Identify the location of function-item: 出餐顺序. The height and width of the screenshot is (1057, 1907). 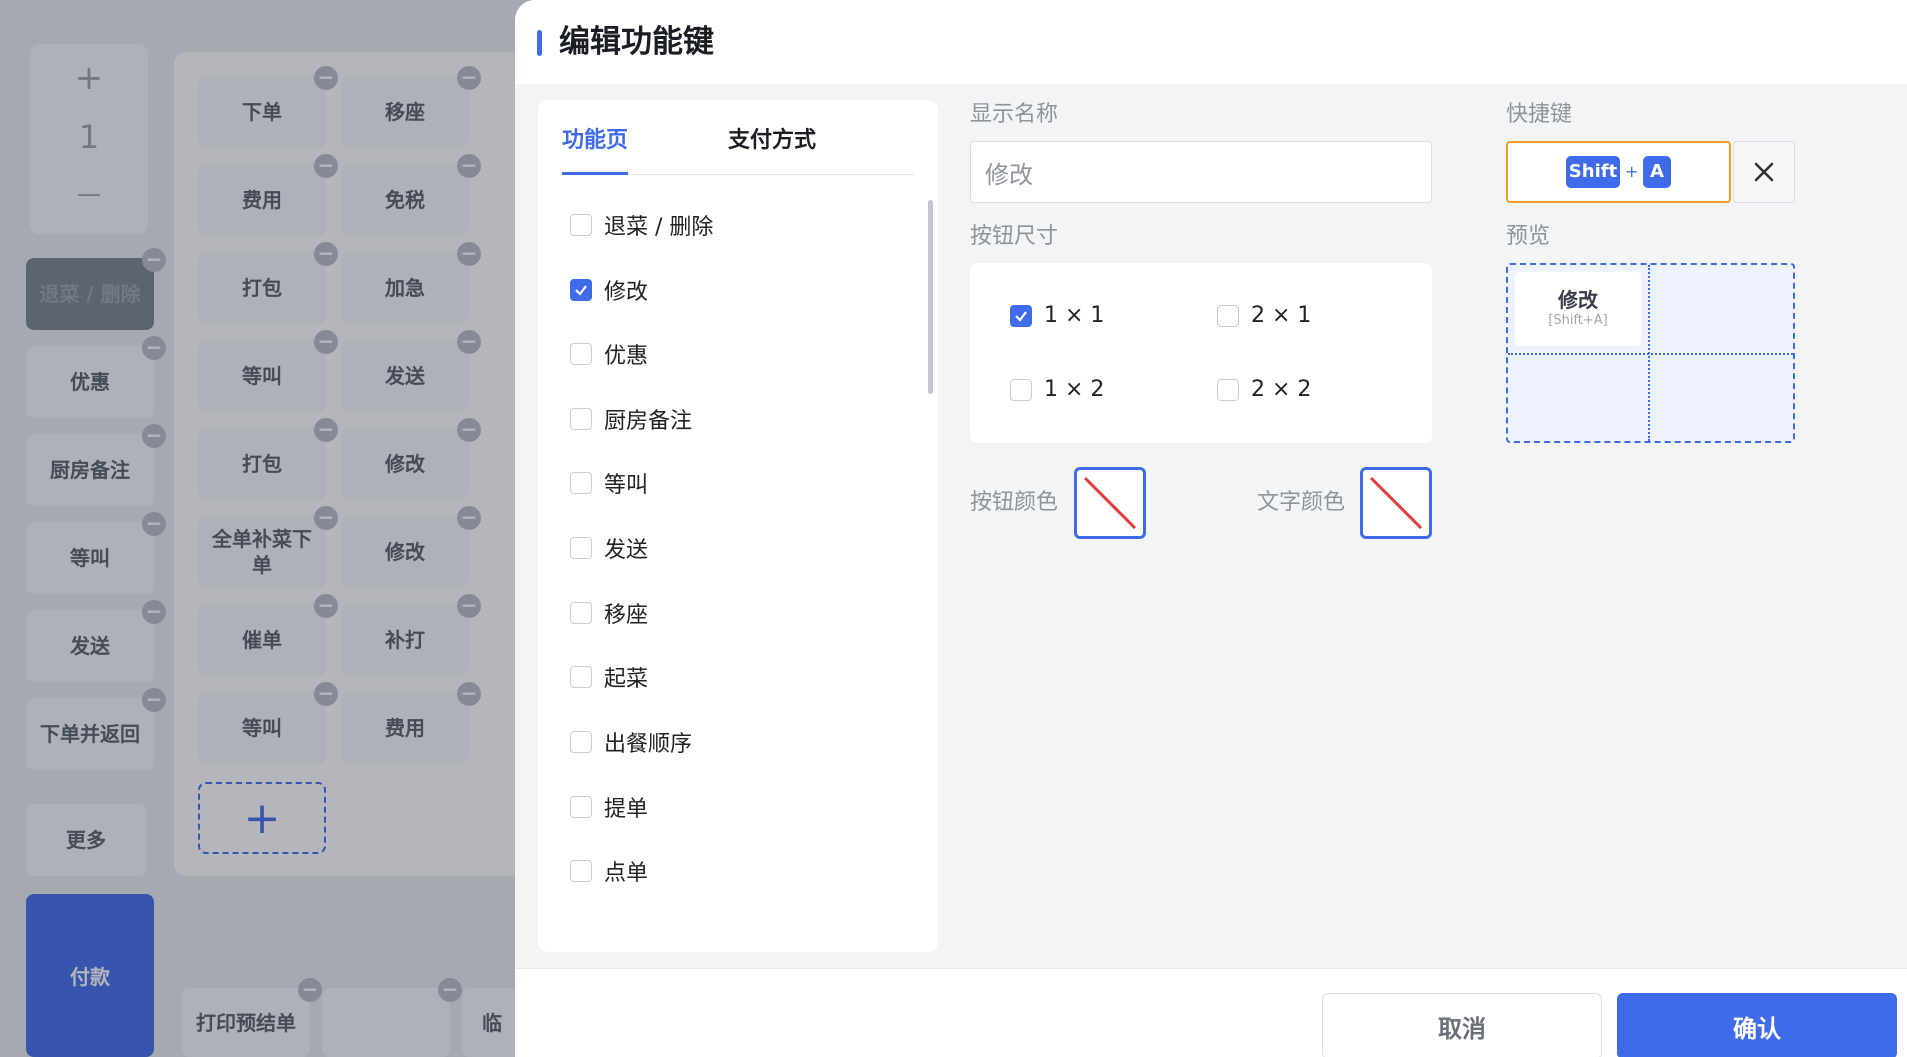
(631, 742).